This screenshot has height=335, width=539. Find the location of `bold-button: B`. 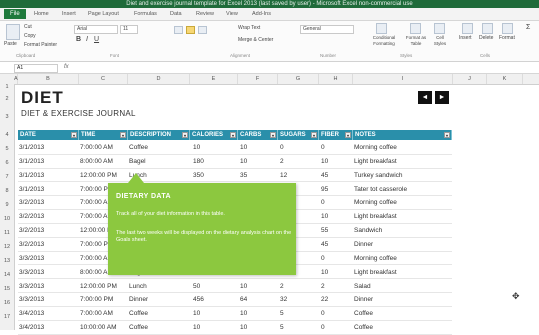

bold-button: B is located at coordinates (78, 39).